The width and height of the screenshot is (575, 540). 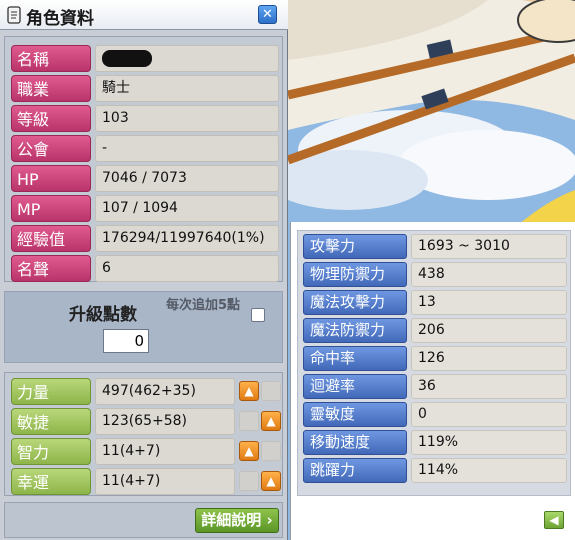 What do you see at coordinates (51, 58) in the screenshot?
I see `info-label: 名稱` at bounding box center [51, 58].